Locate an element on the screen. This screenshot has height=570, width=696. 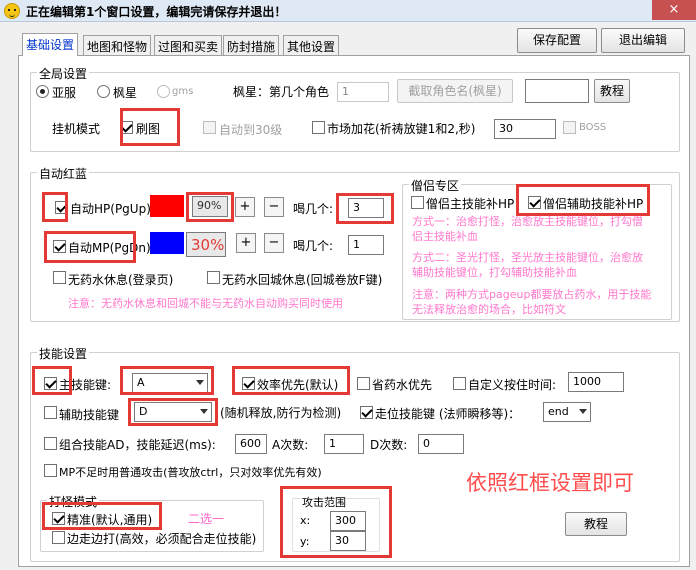
smiley-icon is located at coordinates (12, 11).